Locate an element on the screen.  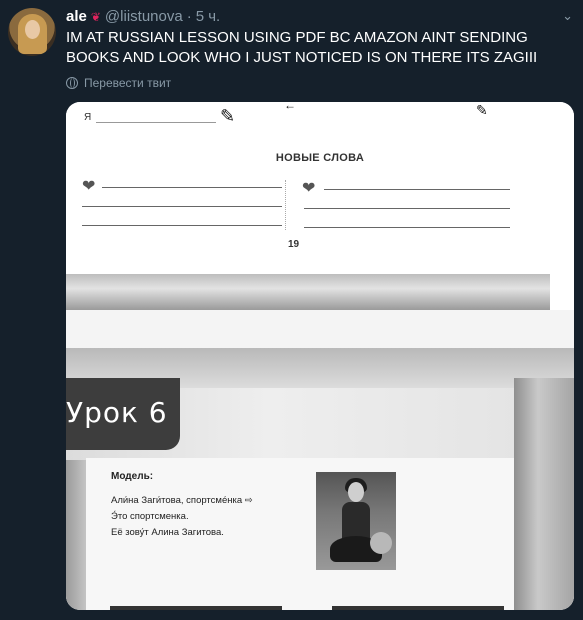
example-line: Али́на Заги́това, спортсме́нка ⇨ is located at coordinates (182, 500).